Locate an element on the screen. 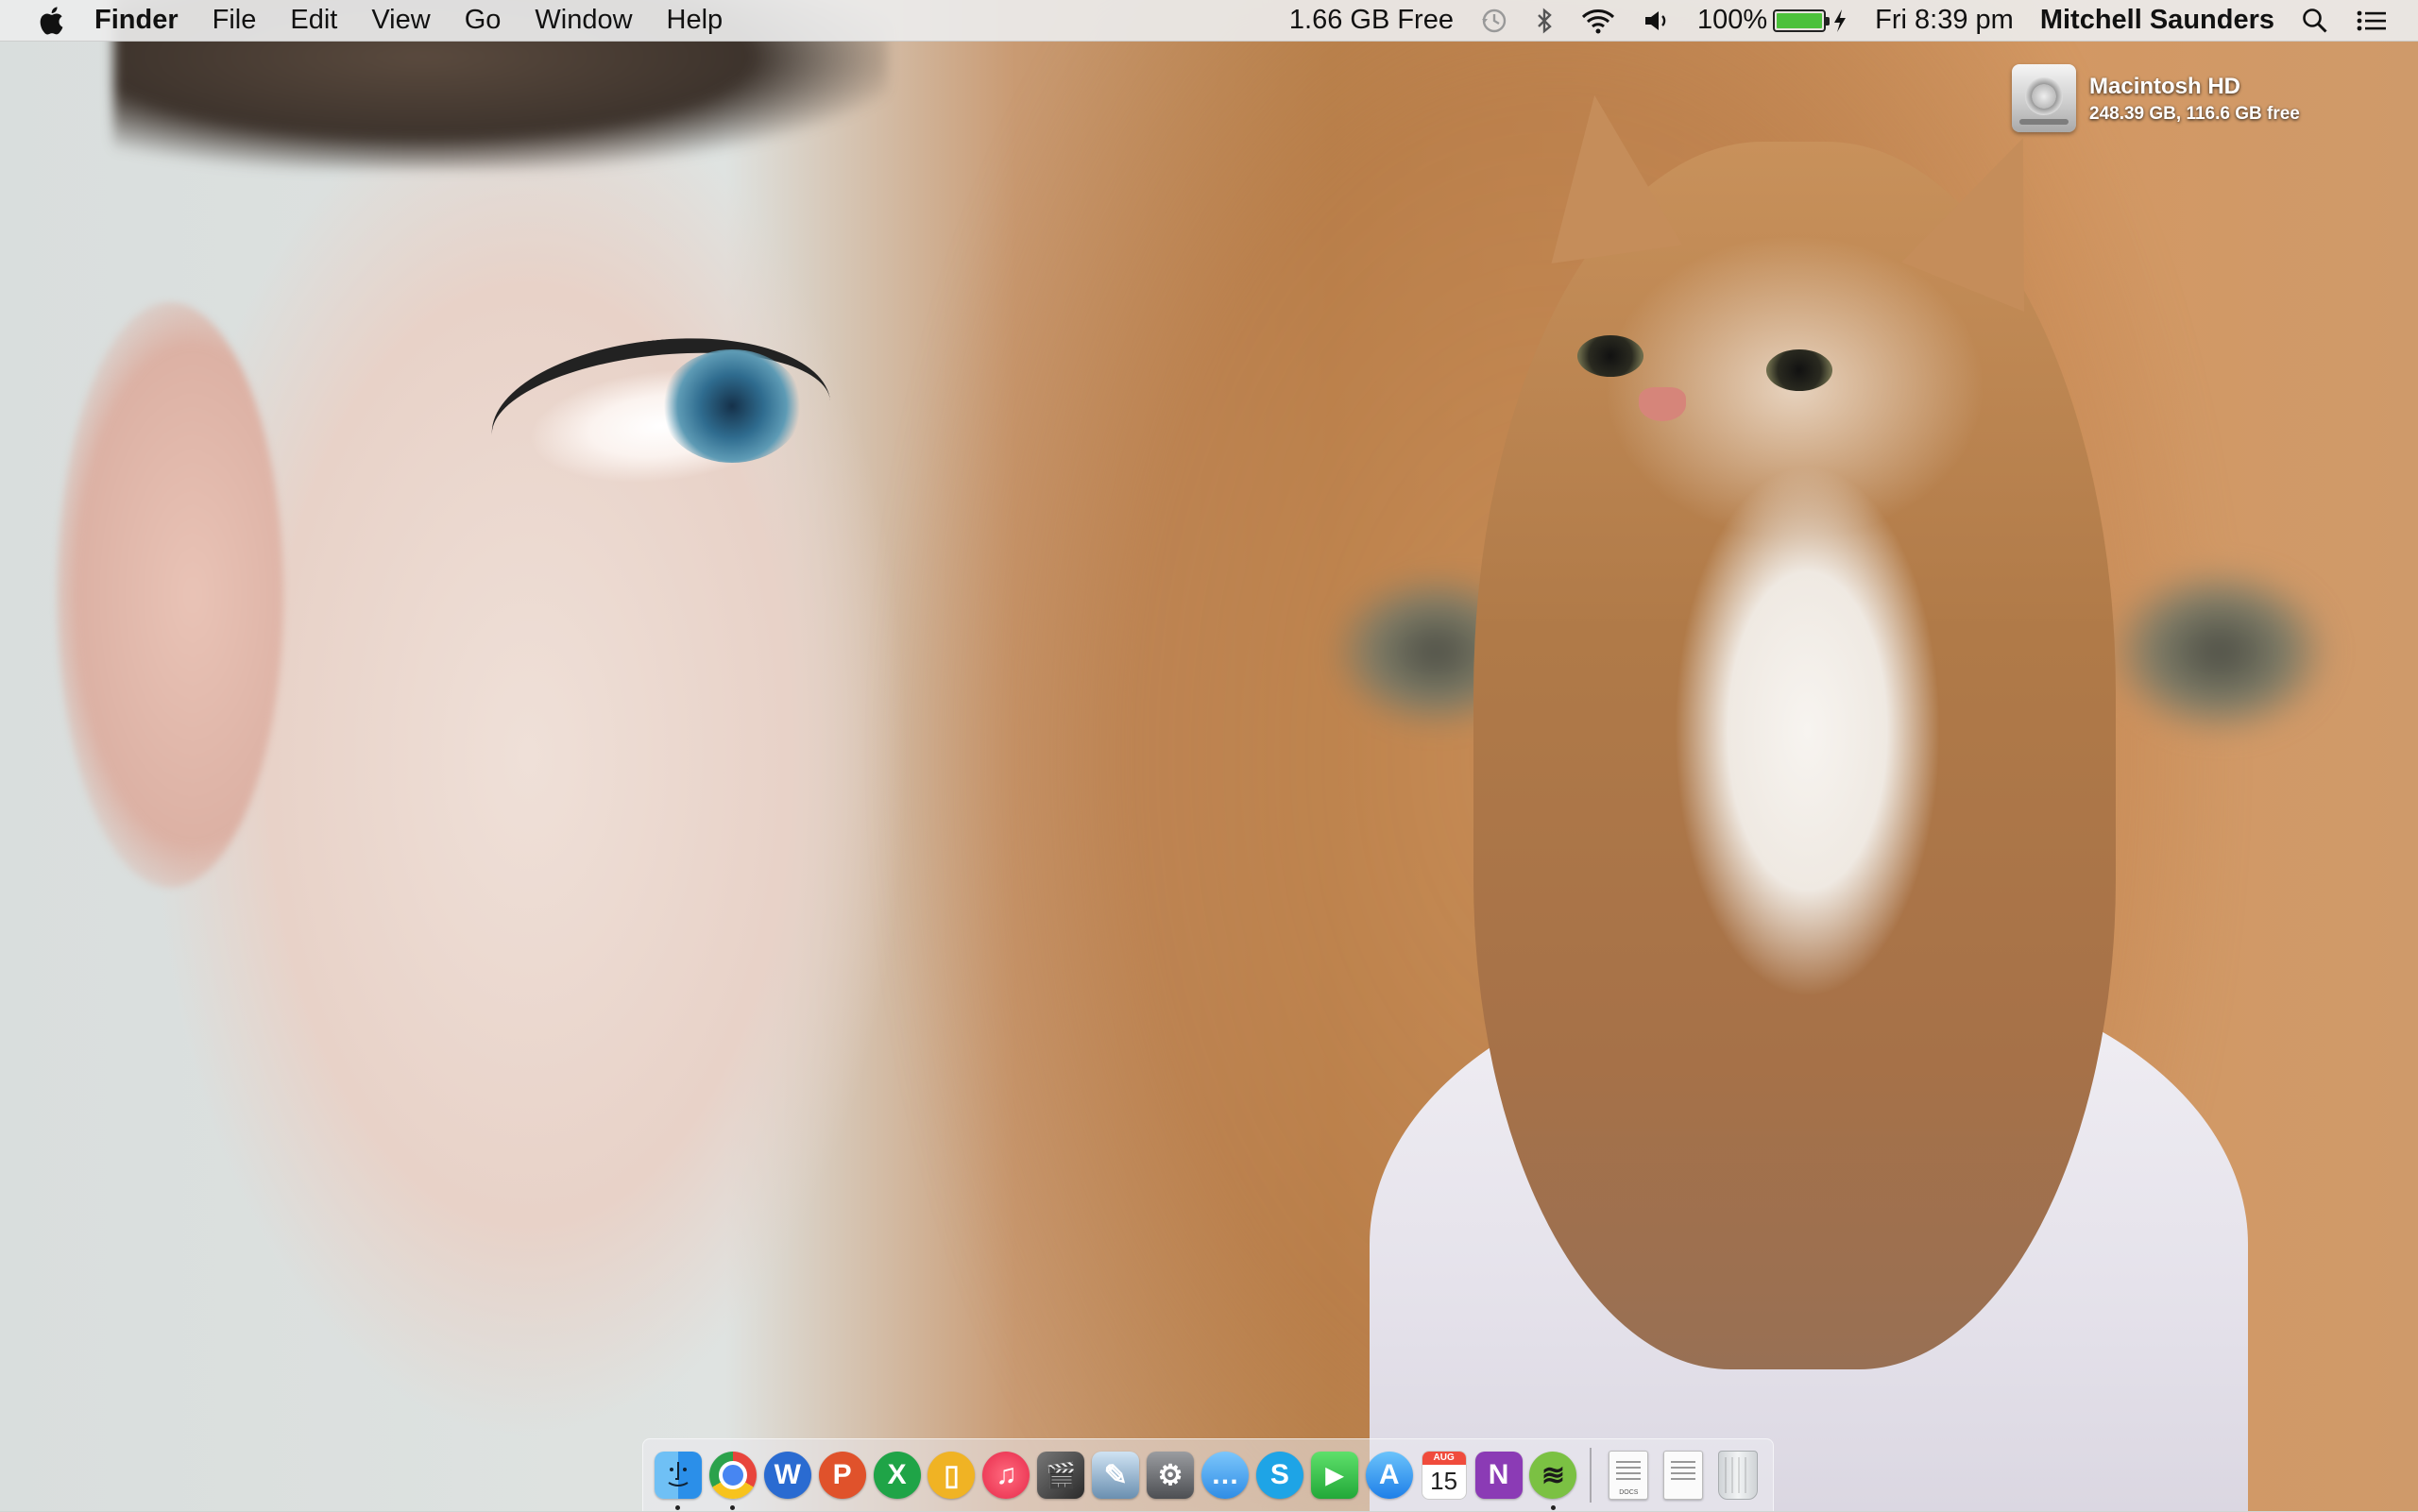 The image size is (2418, 1512). system-preferences-icon: ⚙ is located at coordinates (1171, 1475).